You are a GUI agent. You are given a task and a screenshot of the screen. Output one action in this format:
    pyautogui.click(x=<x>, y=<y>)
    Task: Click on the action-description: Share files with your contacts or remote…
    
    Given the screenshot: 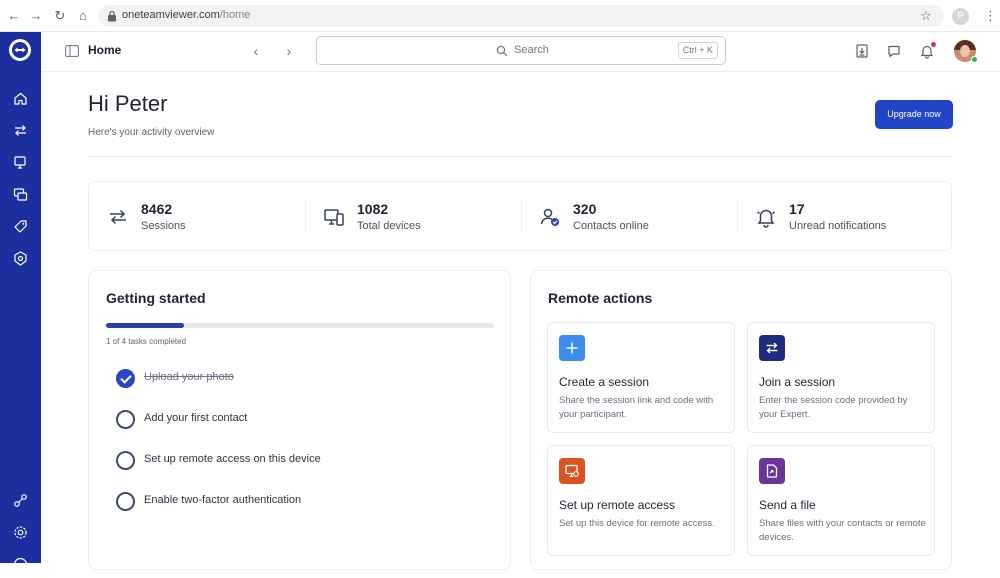 What is the action you would take?
    pyautogui.click(x=842, y=530)
    